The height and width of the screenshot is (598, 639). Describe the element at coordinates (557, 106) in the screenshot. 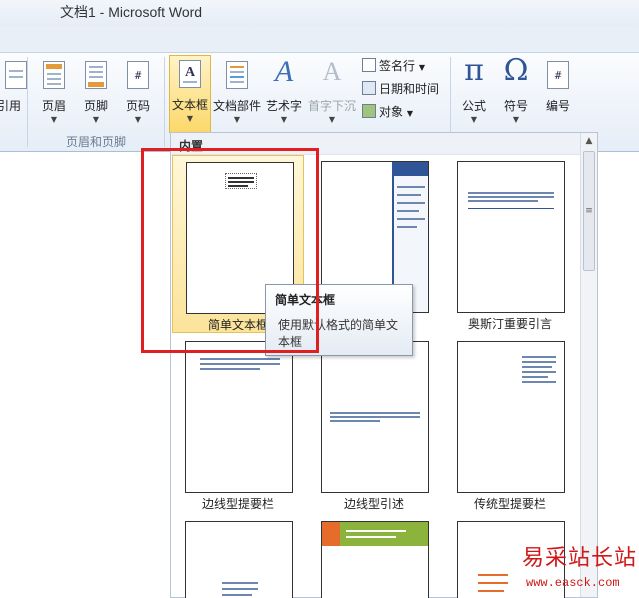

I see `number-button-label: 编号` at that location.